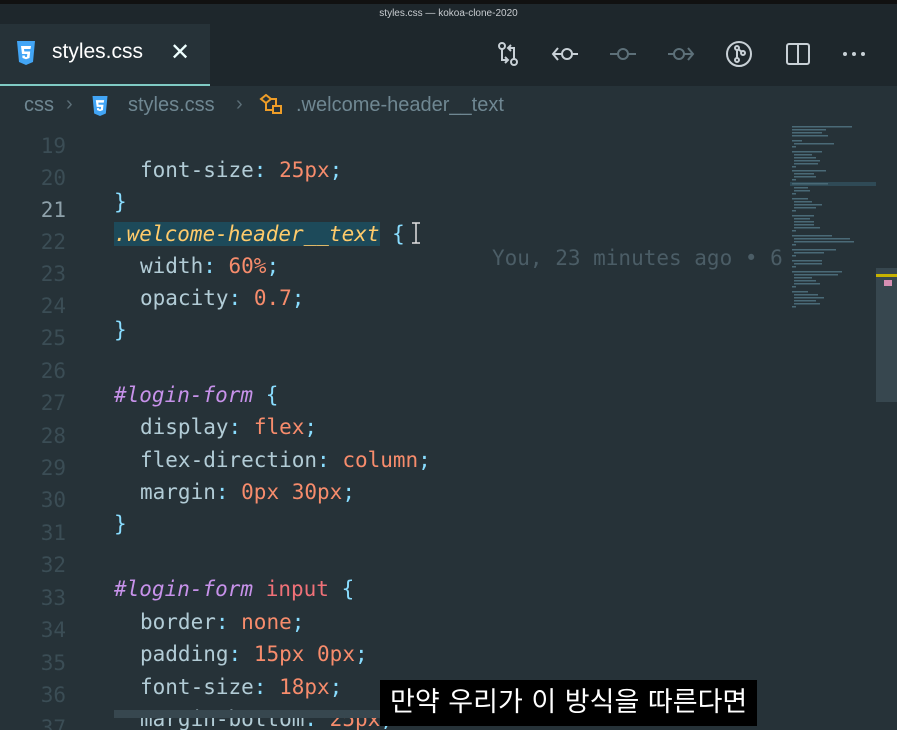  What do you see at coordinates (395, 468) in the screenshot?
I see `code-line: 29 margin: 0px 30px;` at bounding box center [395, 468].